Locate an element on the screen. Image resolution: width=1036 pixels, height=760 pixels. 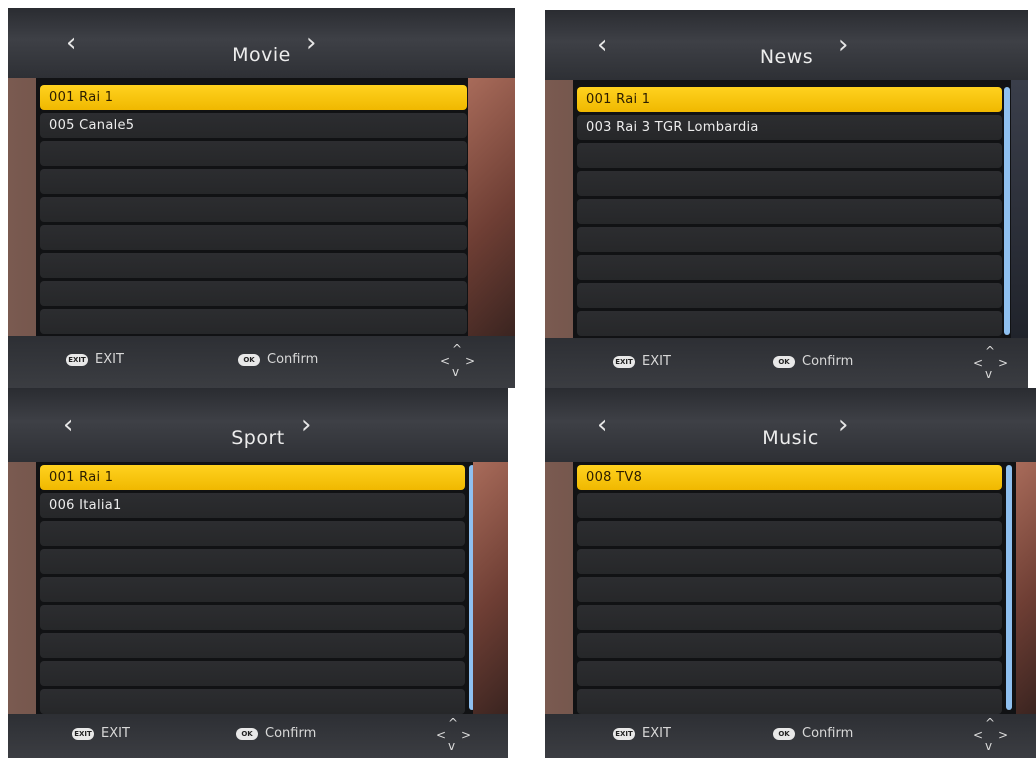
group-title: Sport is located at coordinates (258, 438).